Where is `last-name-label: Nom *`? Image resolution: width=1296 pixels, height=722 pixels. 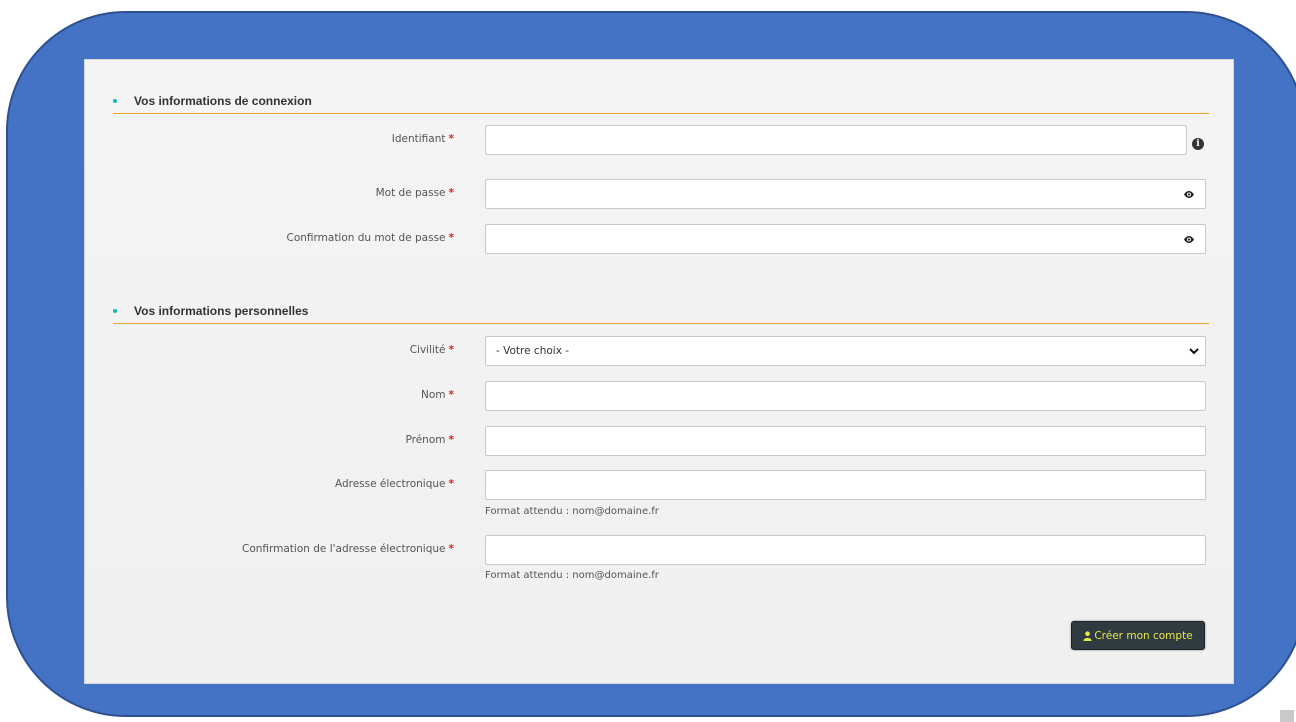
last-name-label: Nom * is located at coordinates (437, 395).